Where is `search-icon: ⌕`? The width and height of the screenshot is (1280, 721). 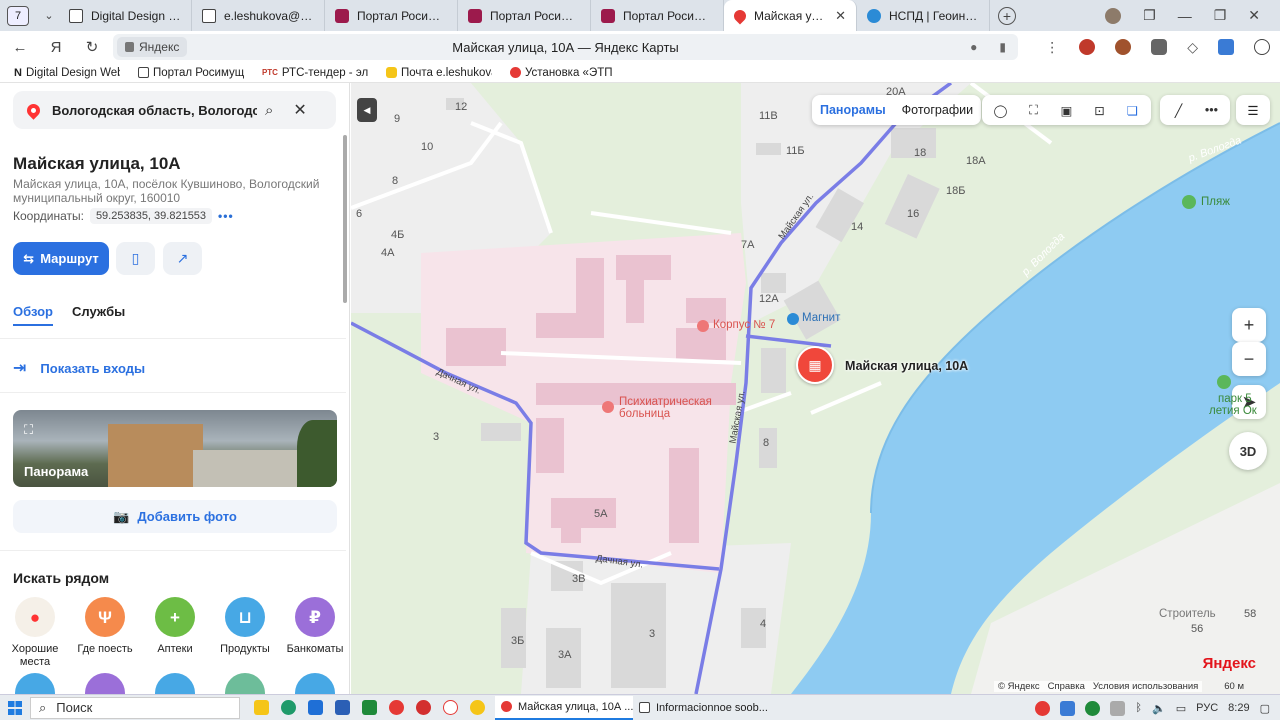 search-icon: ⌕ is located at coordinates (269, 110).